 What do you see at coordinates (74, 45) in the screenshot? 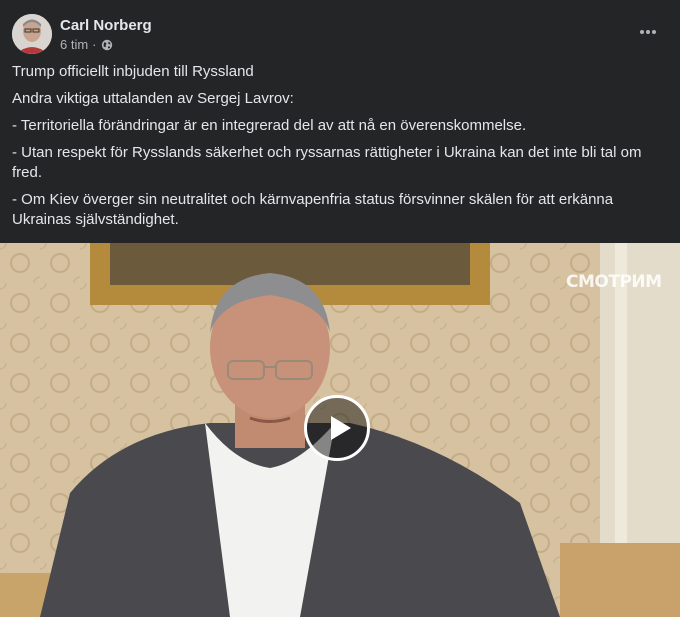
I see `post-time: 6 tim` at bounding box center [74, 45].